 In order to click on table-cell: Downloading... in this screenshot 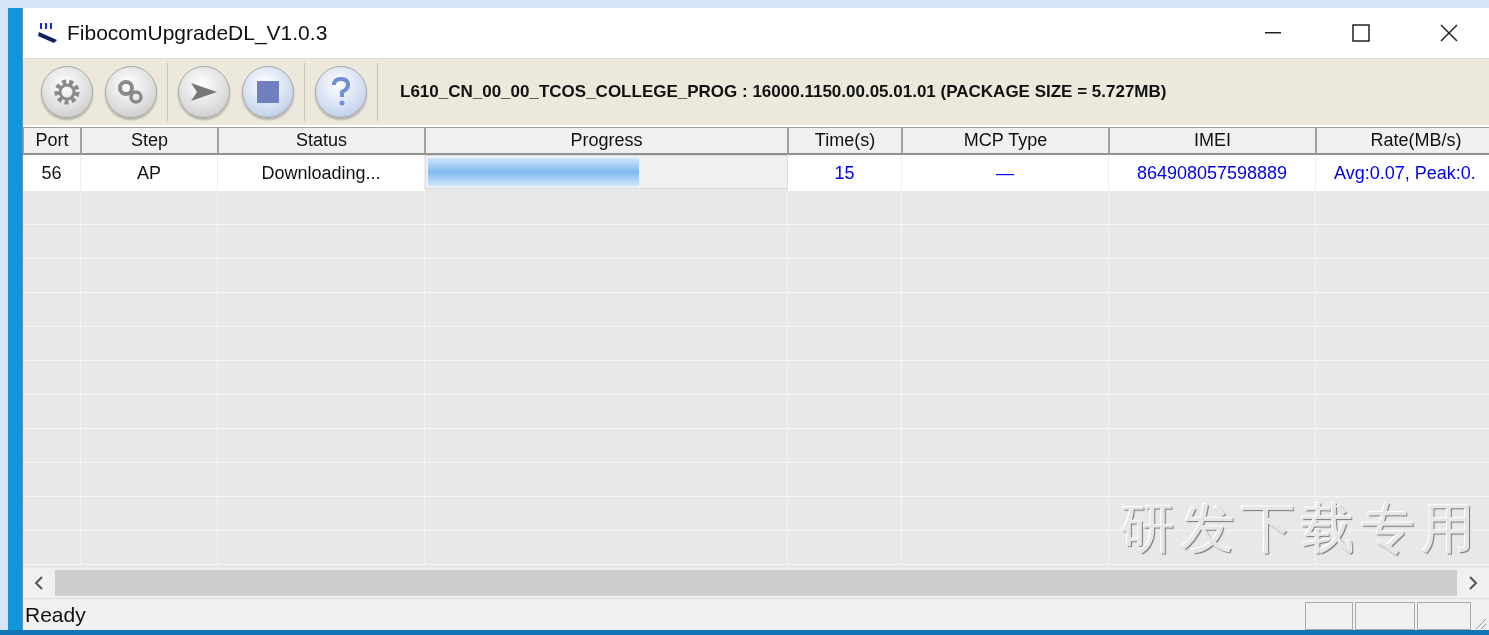, I will do `click(321, 173)`.